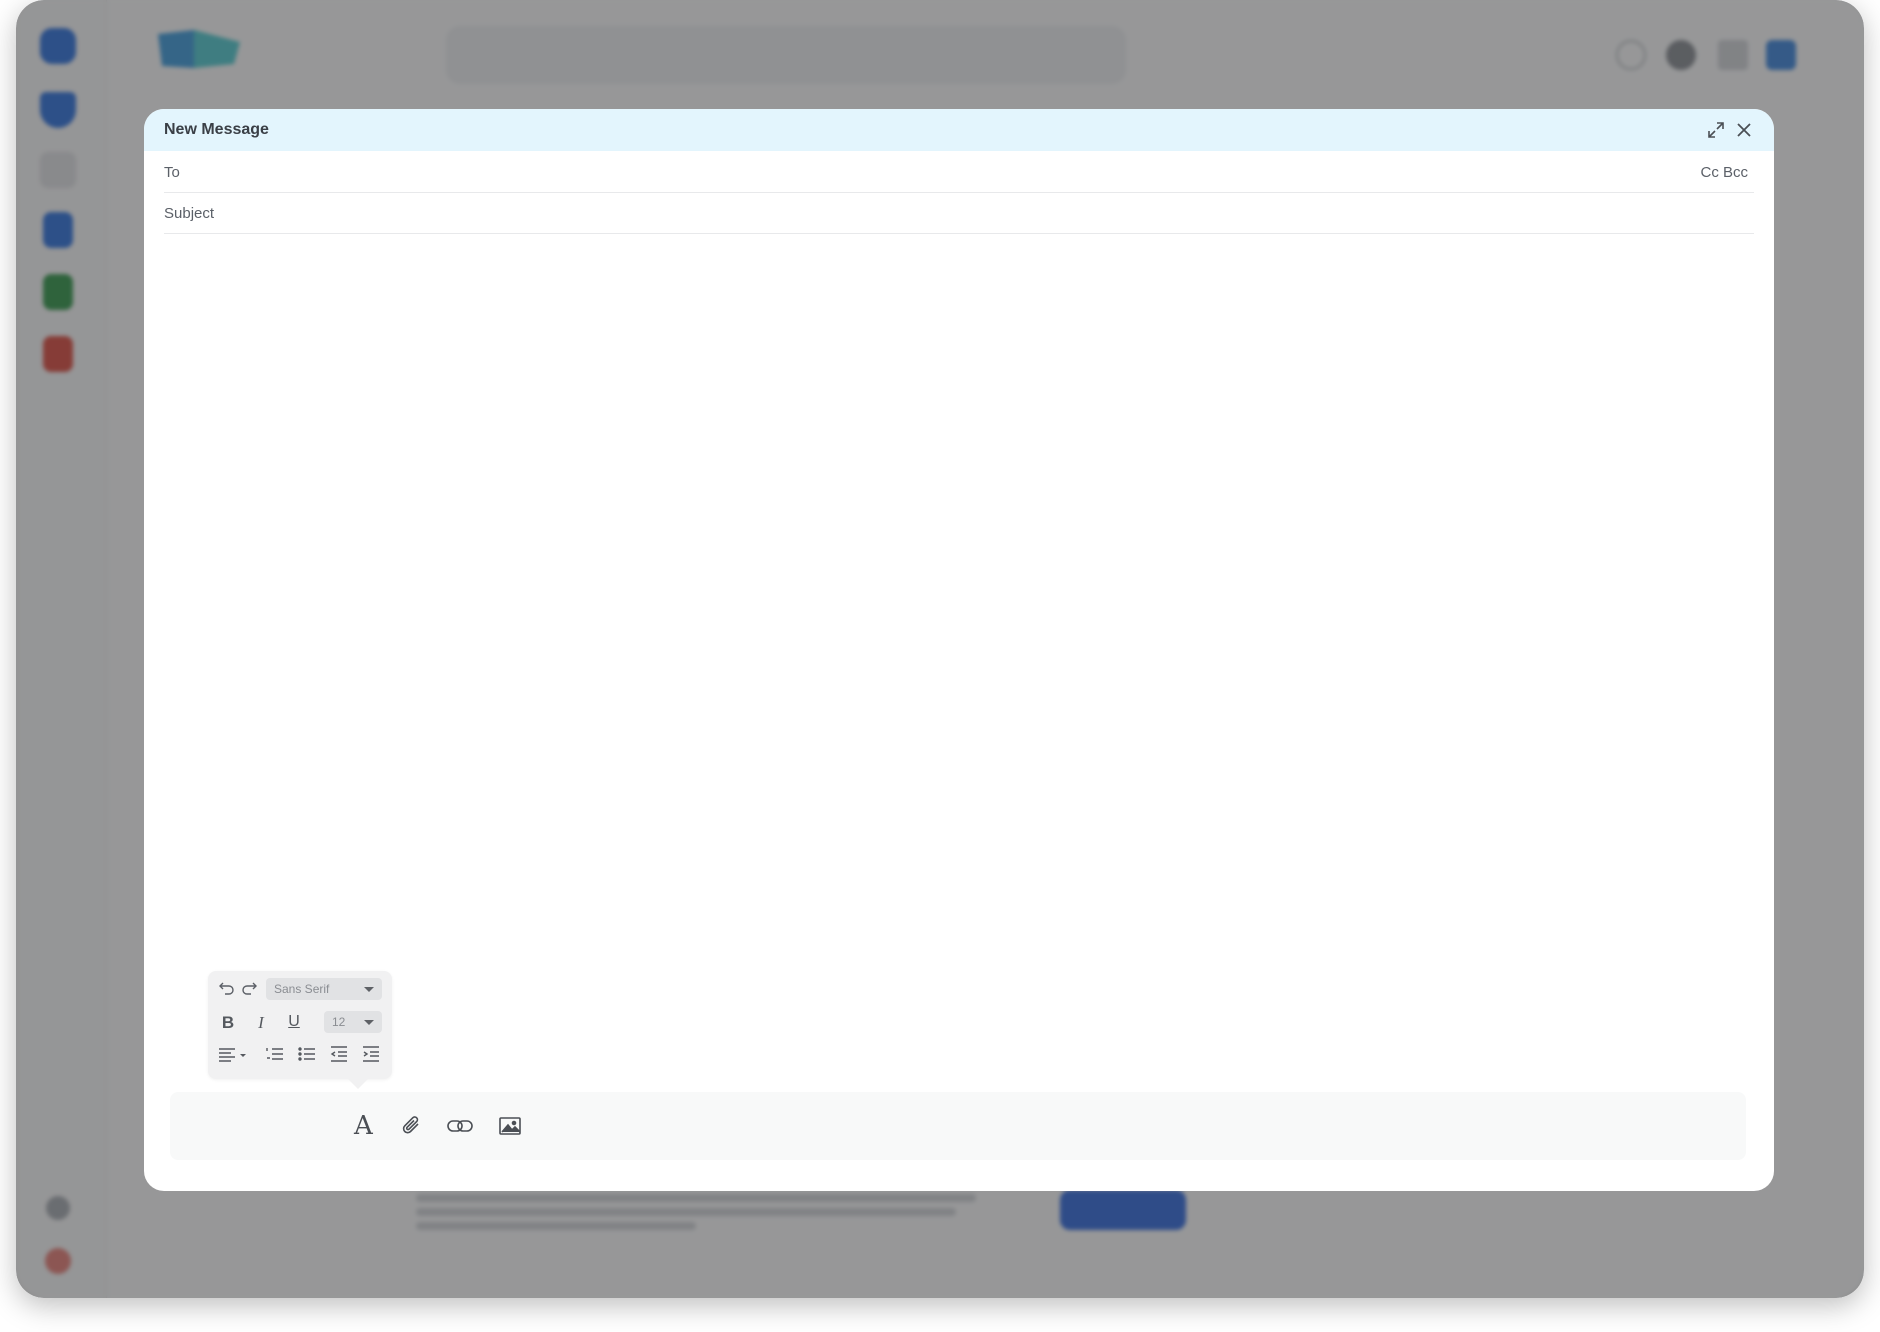 Image resolution: width=1880 pixels, height=1332 pixels. What do you see at coordinates (172, 172) in the screenshot?
I see `to-label: To` at bounding box center [172, 172].